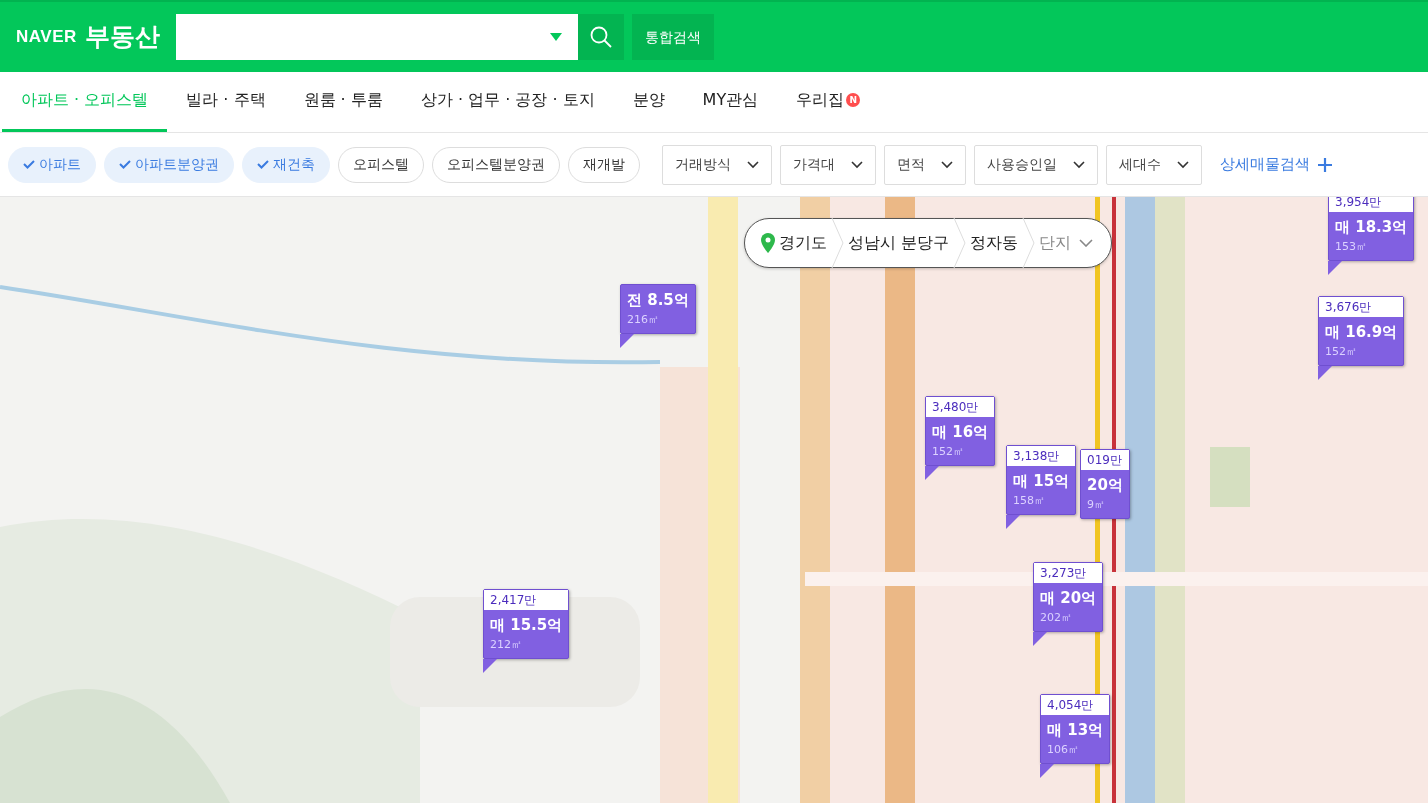 This screenshot has width=1428, height=803. What do you see at coordinates (122, 37) in the screenshot?
I see `service-title: 부동산` at bounding box center [122, 37].